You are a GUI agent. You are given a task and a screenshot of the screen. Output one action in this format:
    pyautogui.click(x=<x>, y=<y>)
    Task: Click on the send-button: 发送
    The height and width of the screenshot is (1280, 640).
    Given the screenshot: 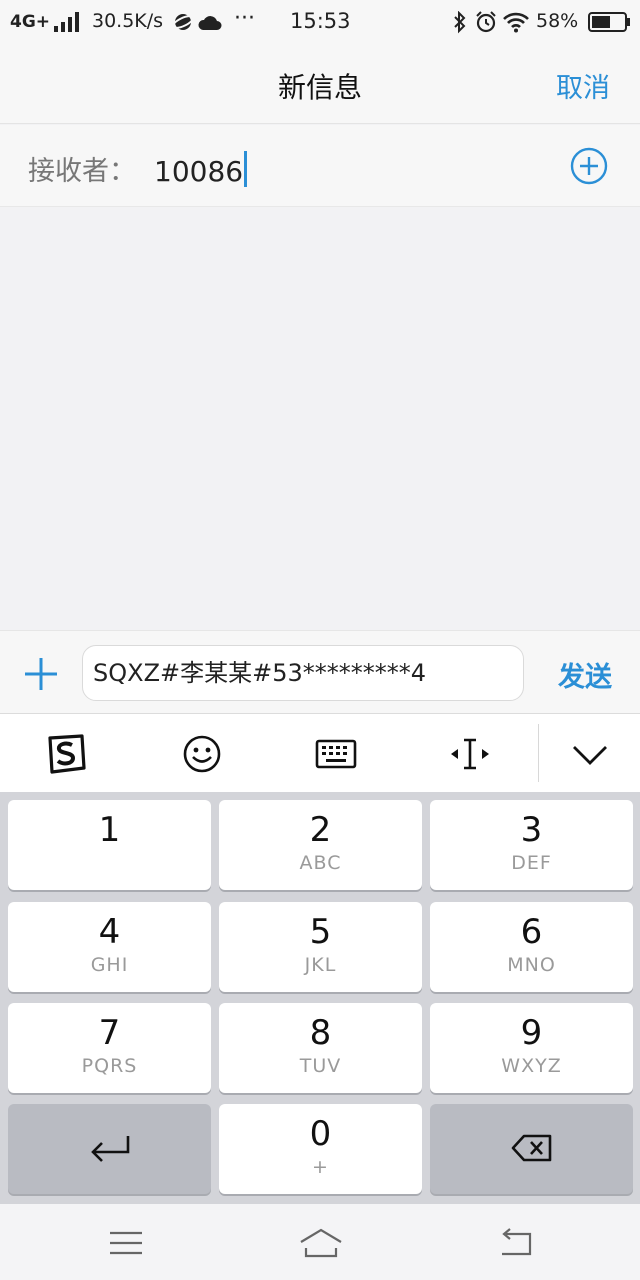 What is the action you would take?
    pyautogui.click(x=585, y=674)
    